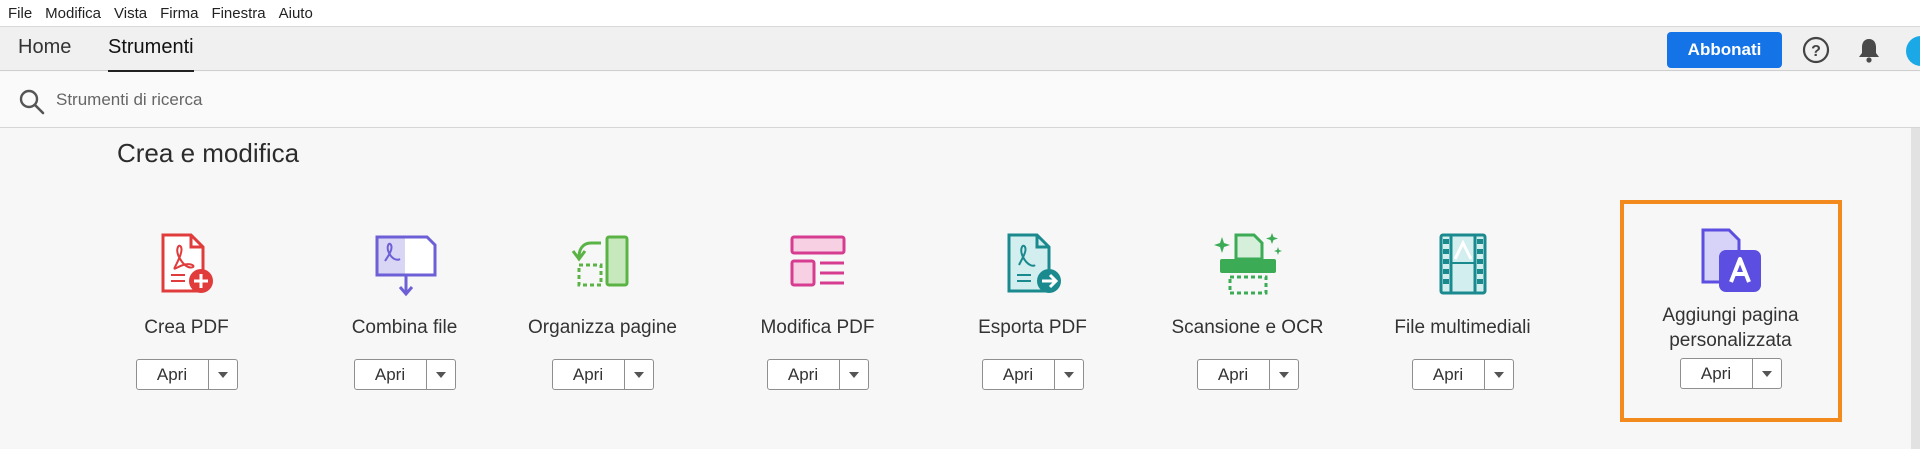  What do you see at coordinates (1462, 327) in the screenshot?
I see `tool-name: File multimediali` at bounding box center [1462, 327].